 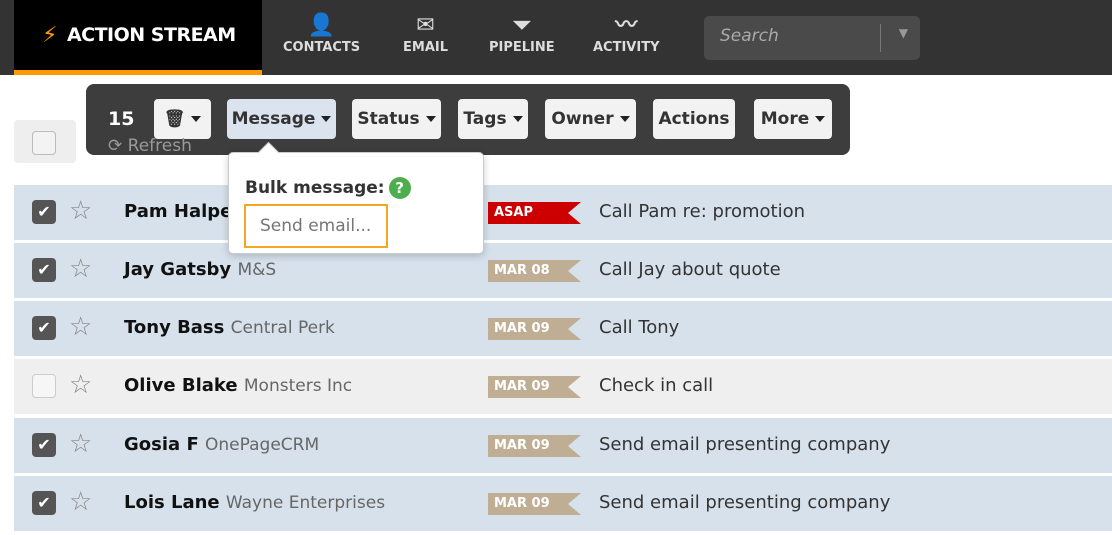 What do you see at coordinates (639, 327) in the screenshot?
I see `task-text: Call Tony` at bounding box center [639, 327].